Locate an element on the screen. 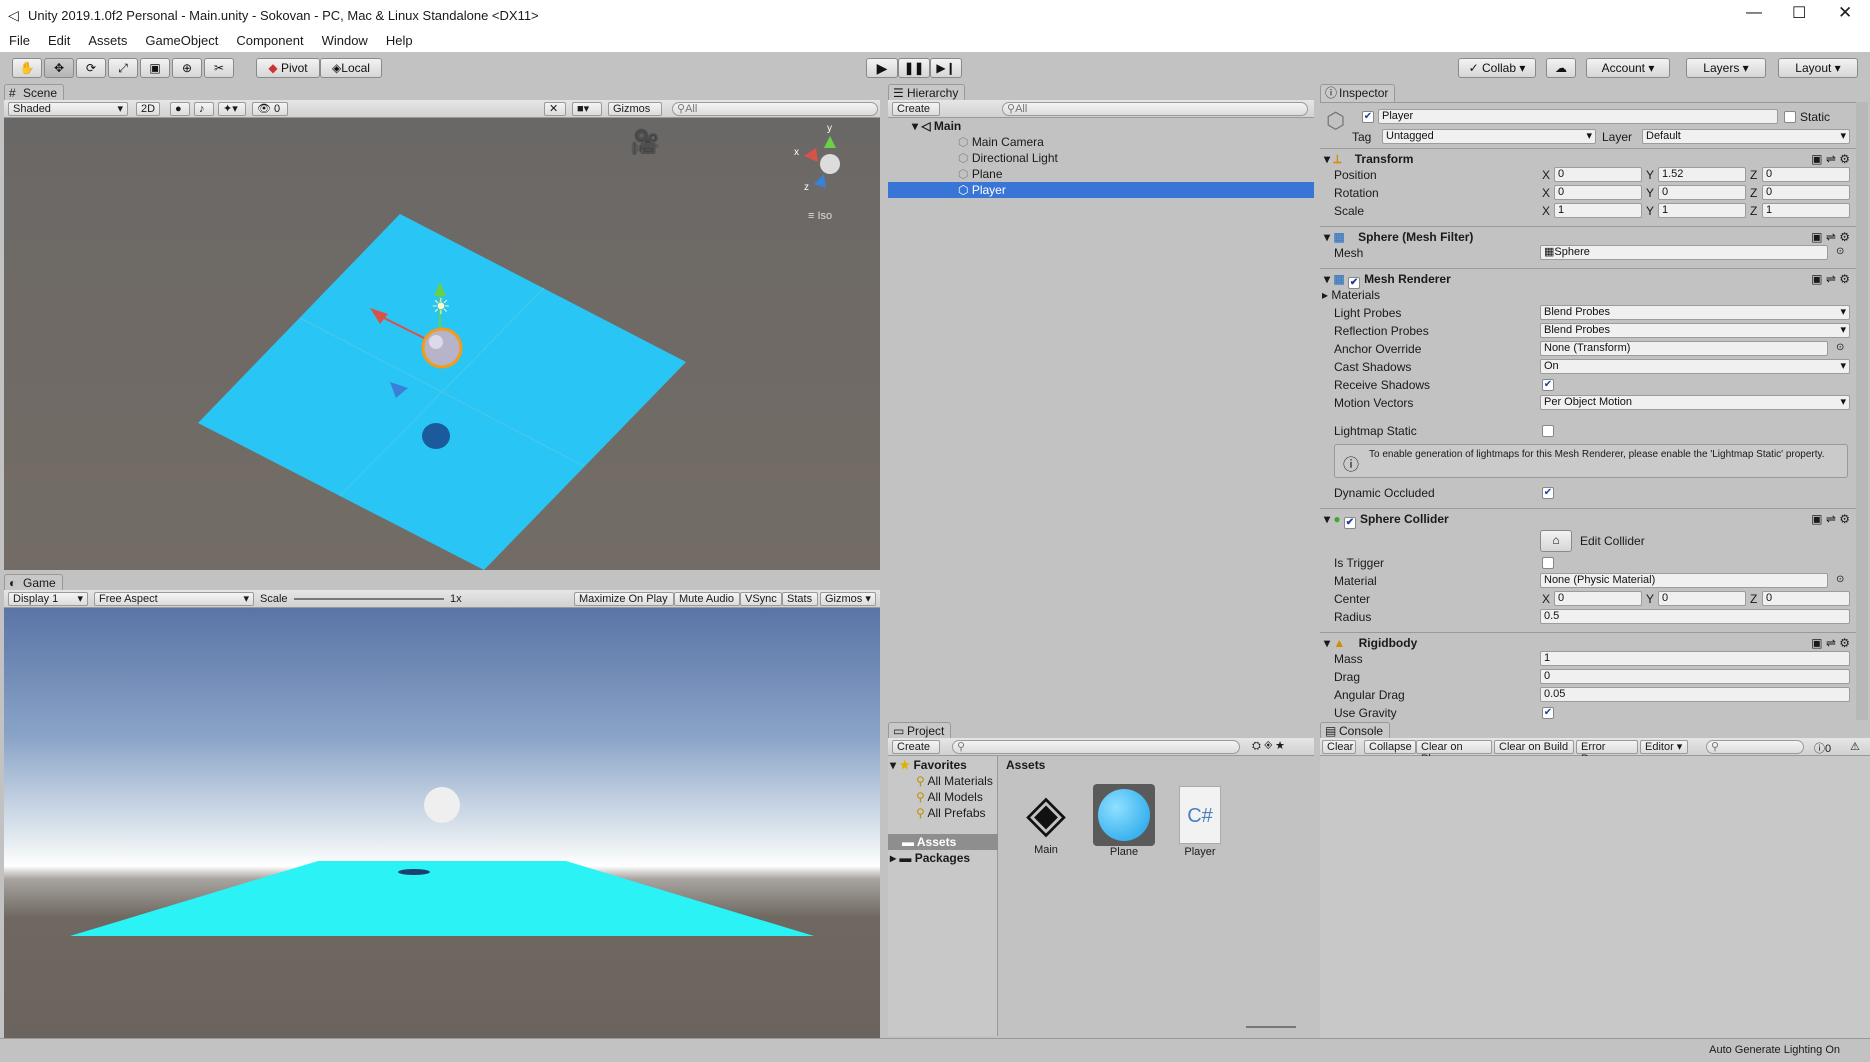  maximize-on-play-toggle: Maximize On Play is located at coordinates (624, 599).